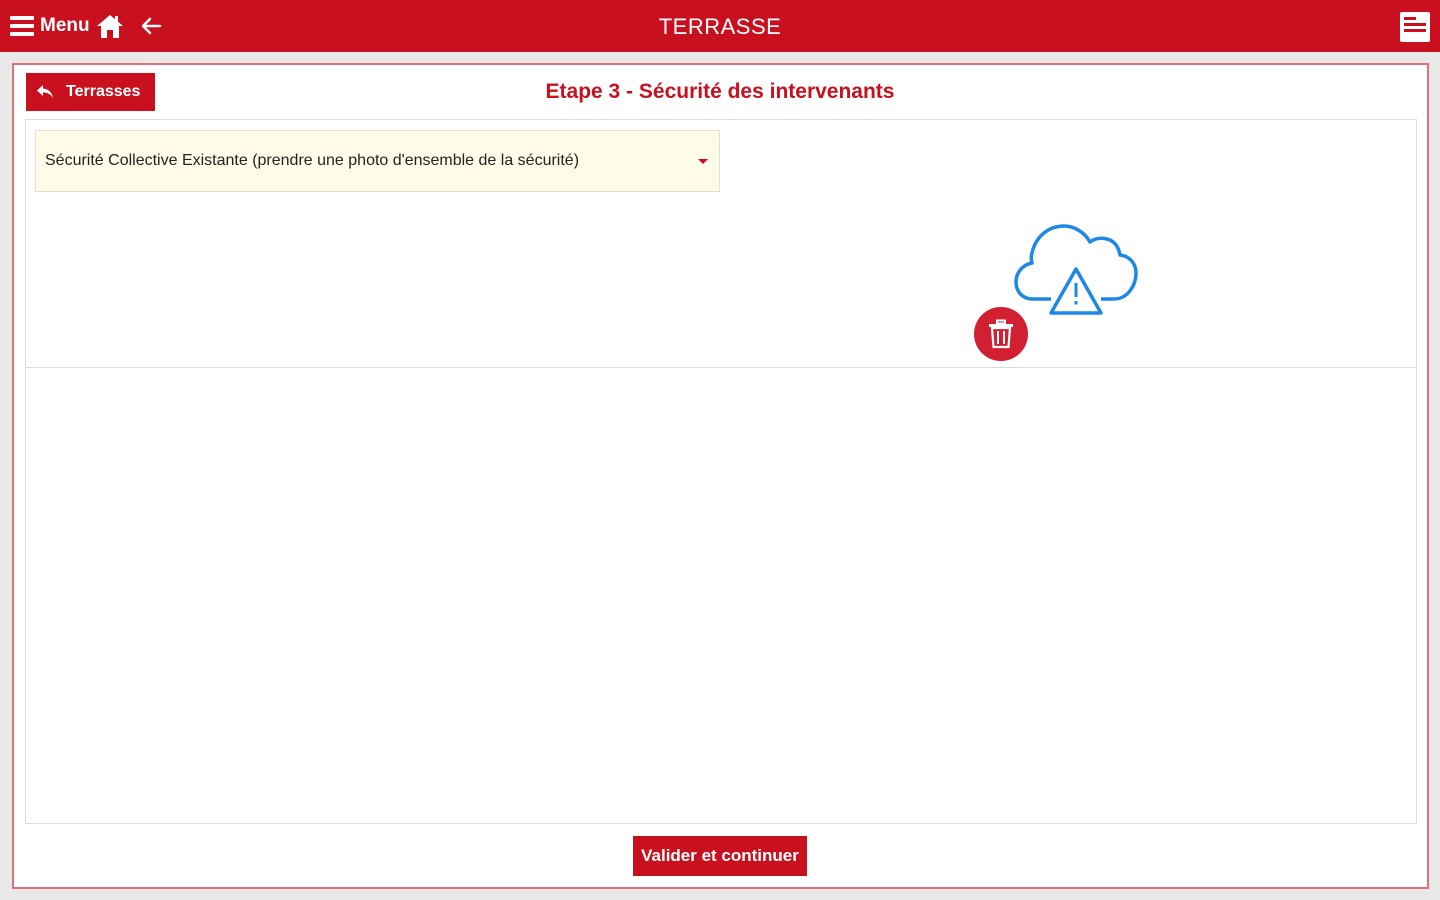 The image size is (1440, 900). Describe the element at coordinates (1415, 27) in the screenshot. I see `app-logo` at that location.